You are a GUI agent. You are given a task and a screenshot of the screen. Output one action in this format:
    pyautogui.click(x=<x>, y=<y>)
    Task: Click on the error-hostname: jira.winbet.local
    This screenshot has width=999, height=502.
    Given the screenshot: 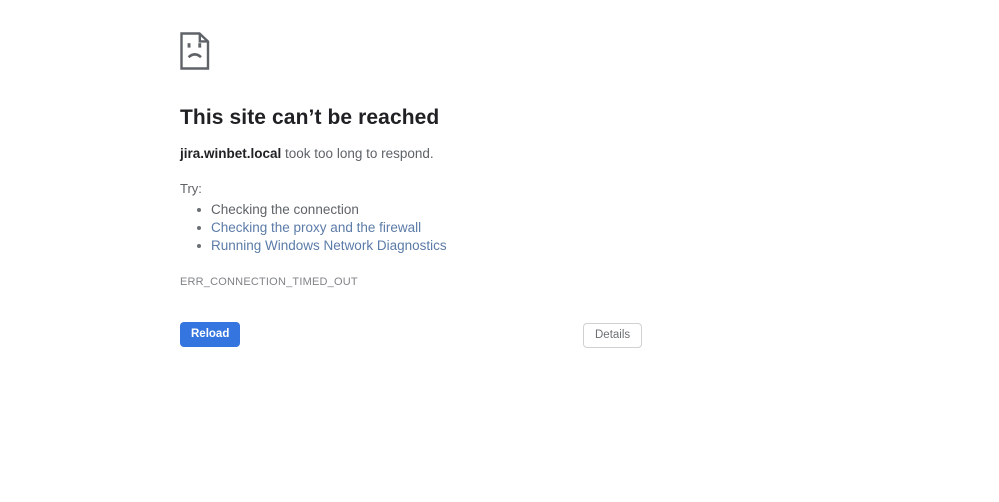 What is the action you would take?
    pyautogui.click(x=231, y=153)
    